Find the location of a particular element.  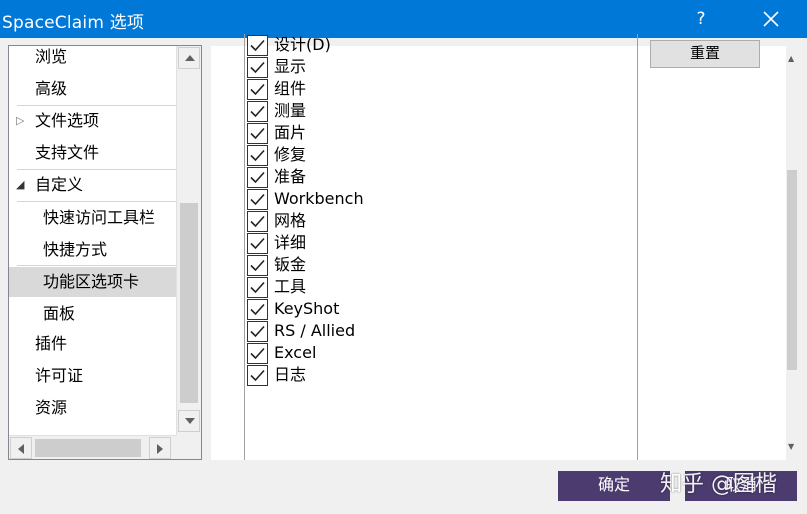

window-title: SpaceClaim 选项 is located at coordinates (73, 23).